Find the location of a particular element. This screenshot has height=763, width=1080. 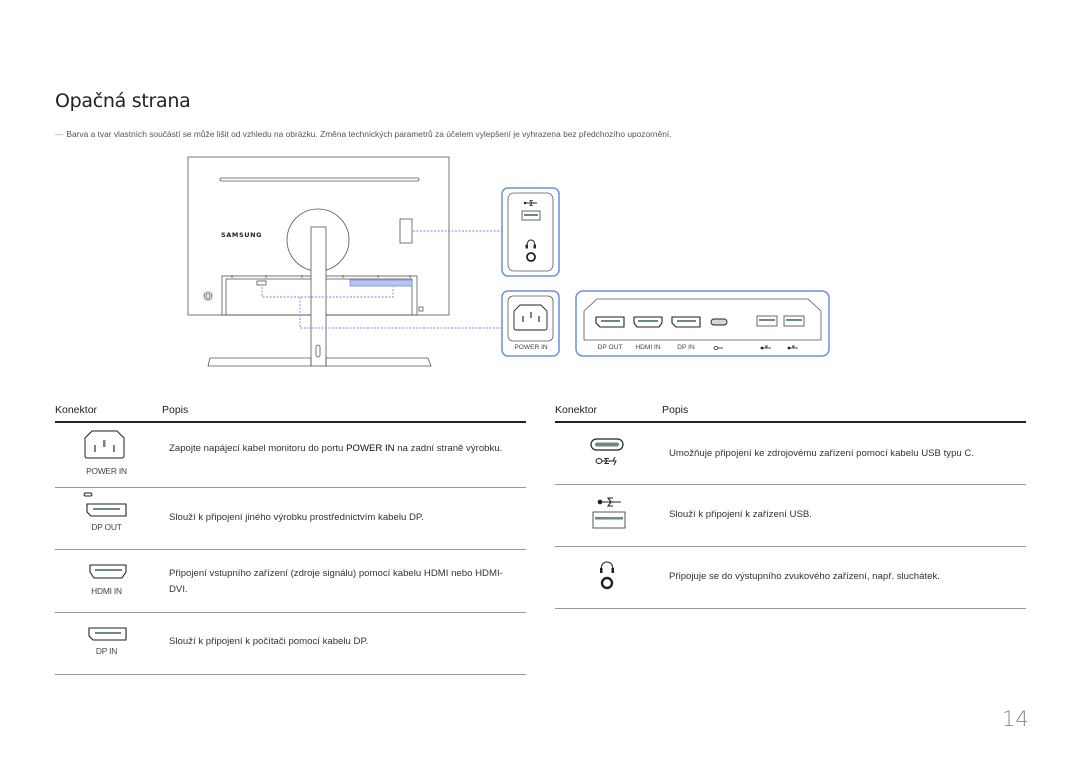

small-port is located at coordinates (261, 283).